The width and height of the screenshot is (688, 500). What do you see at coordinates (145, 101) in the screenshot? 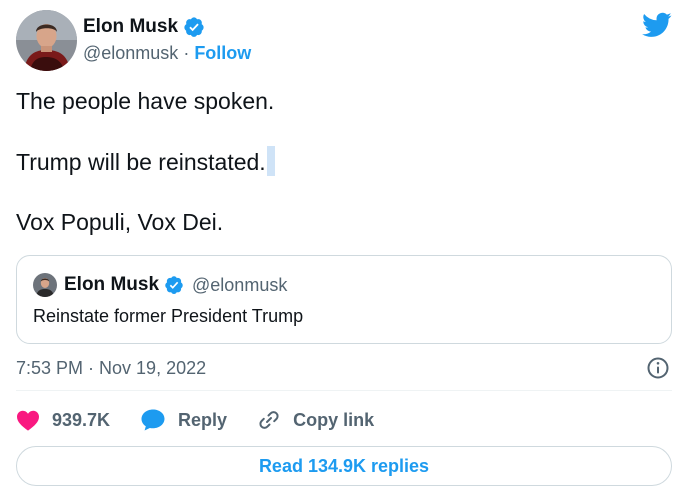
I see `tweet-line: The people have spoken.` at bounding box center [145, 101].